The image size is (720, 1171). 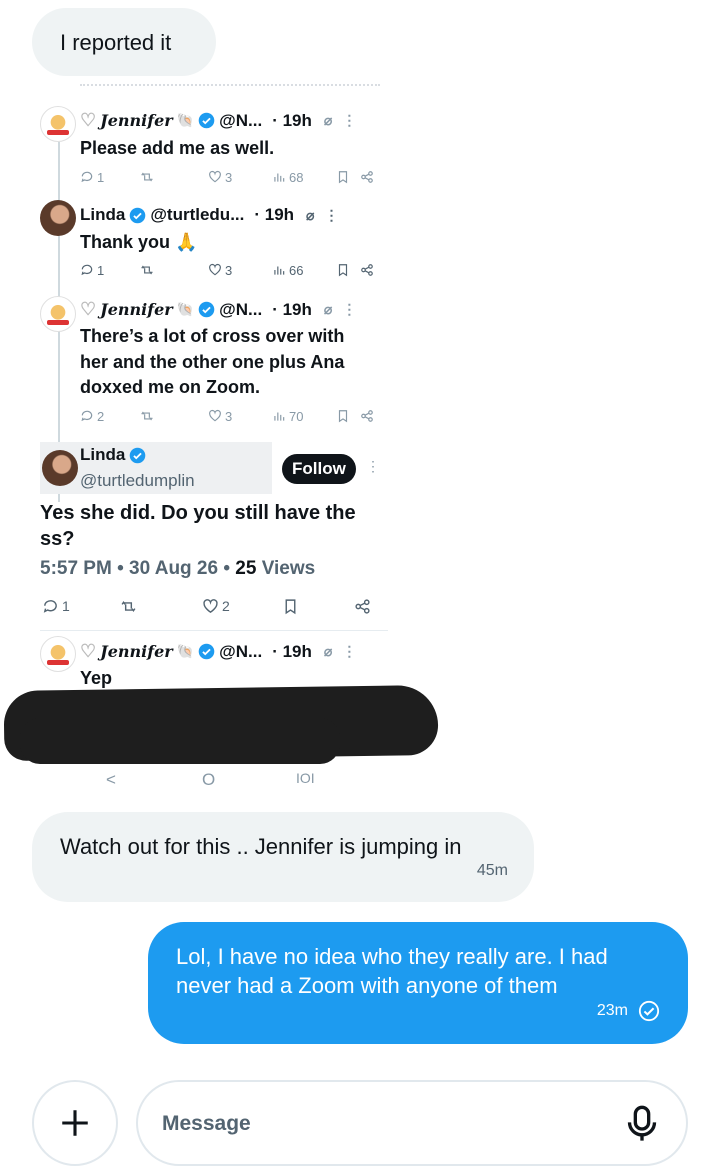 What do you see at coordinates (216, 606) in the screenshot?
I see `like-button: 2` at bounding box center [216, 606].